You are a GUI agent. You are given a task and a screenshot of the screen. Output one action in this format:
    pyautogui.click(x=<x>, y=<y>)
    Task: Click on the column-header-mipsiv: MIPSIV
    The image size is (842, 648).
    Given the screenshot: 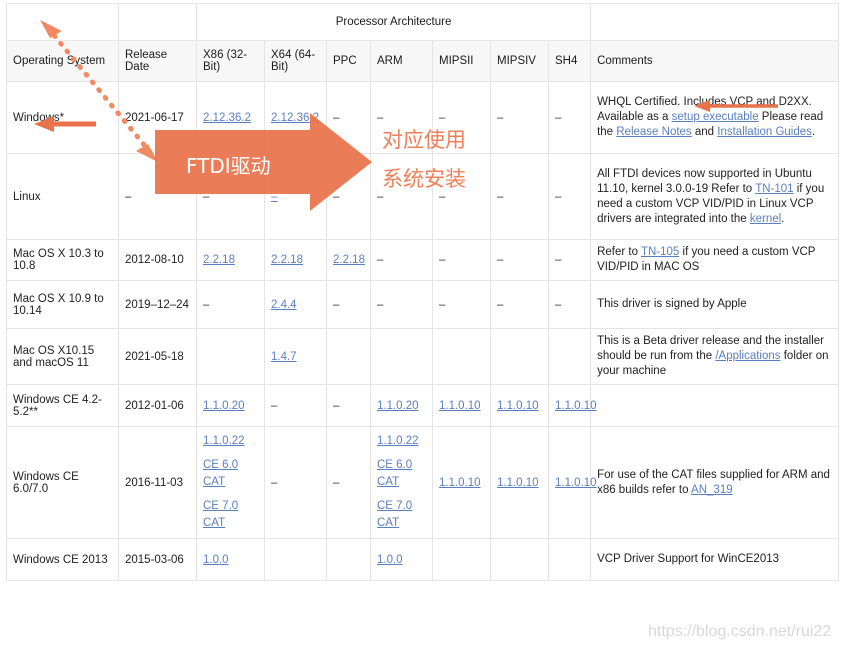 What is the action you would take?
    pyautogui.click(x=519, y=61)
    